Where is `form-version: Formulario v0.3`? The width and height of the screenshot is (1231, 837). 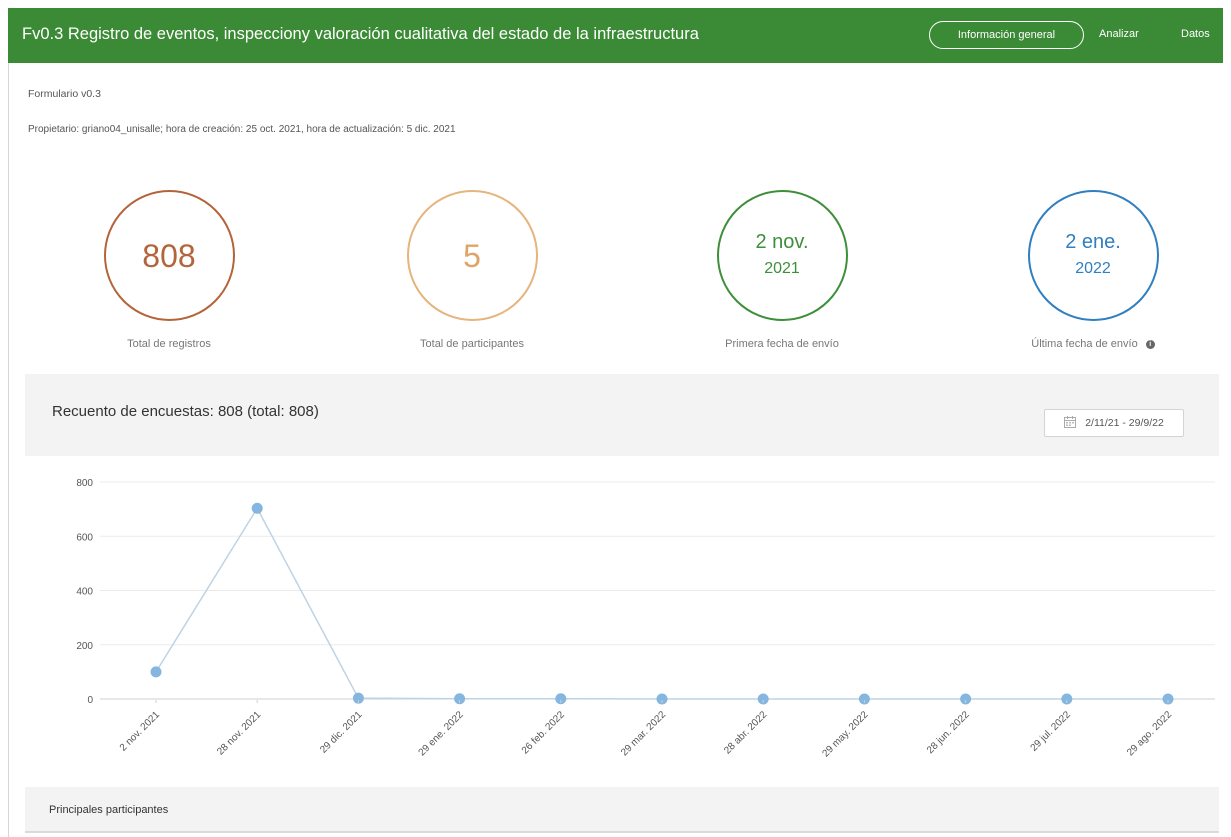 form-version: Formulario v0.3 is located at coordinates (64, 94).